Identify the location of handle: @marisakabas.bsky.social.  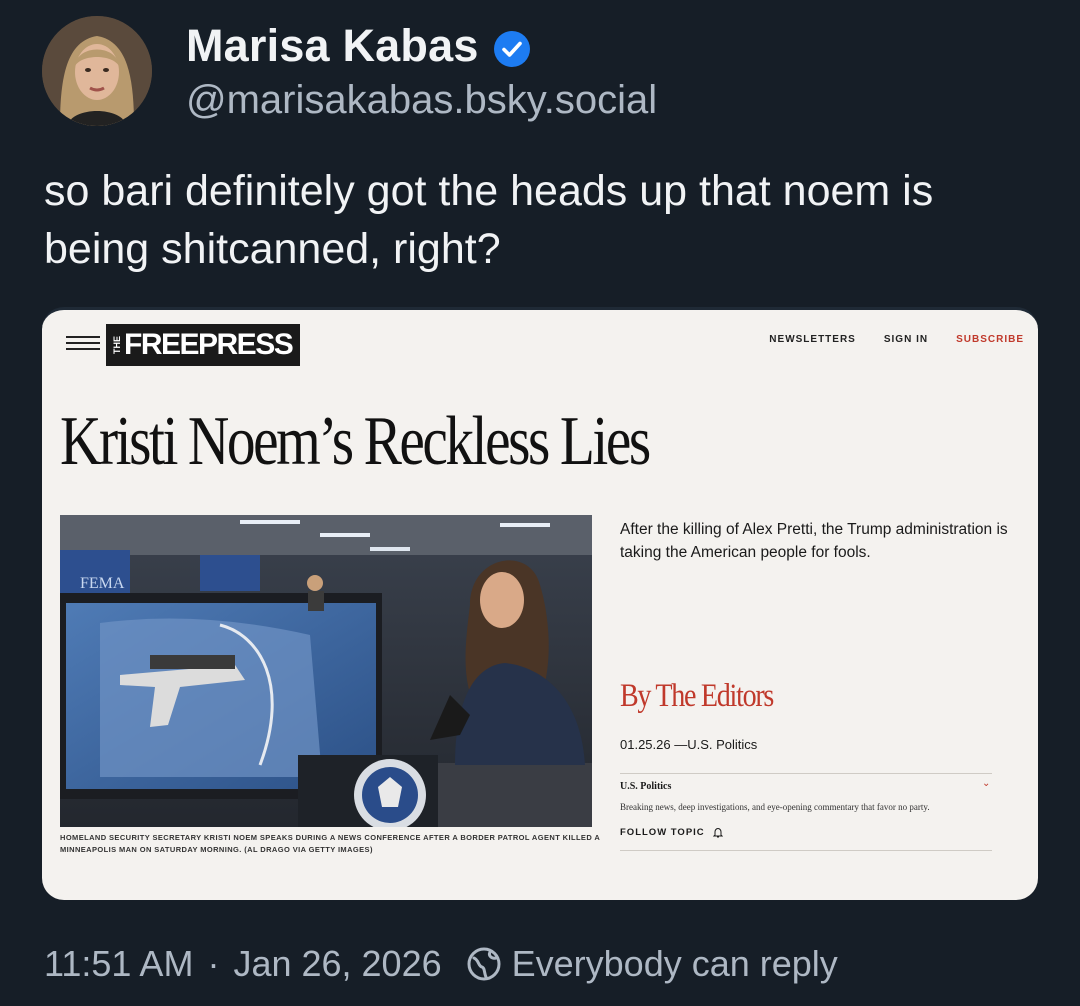
(421, 100).